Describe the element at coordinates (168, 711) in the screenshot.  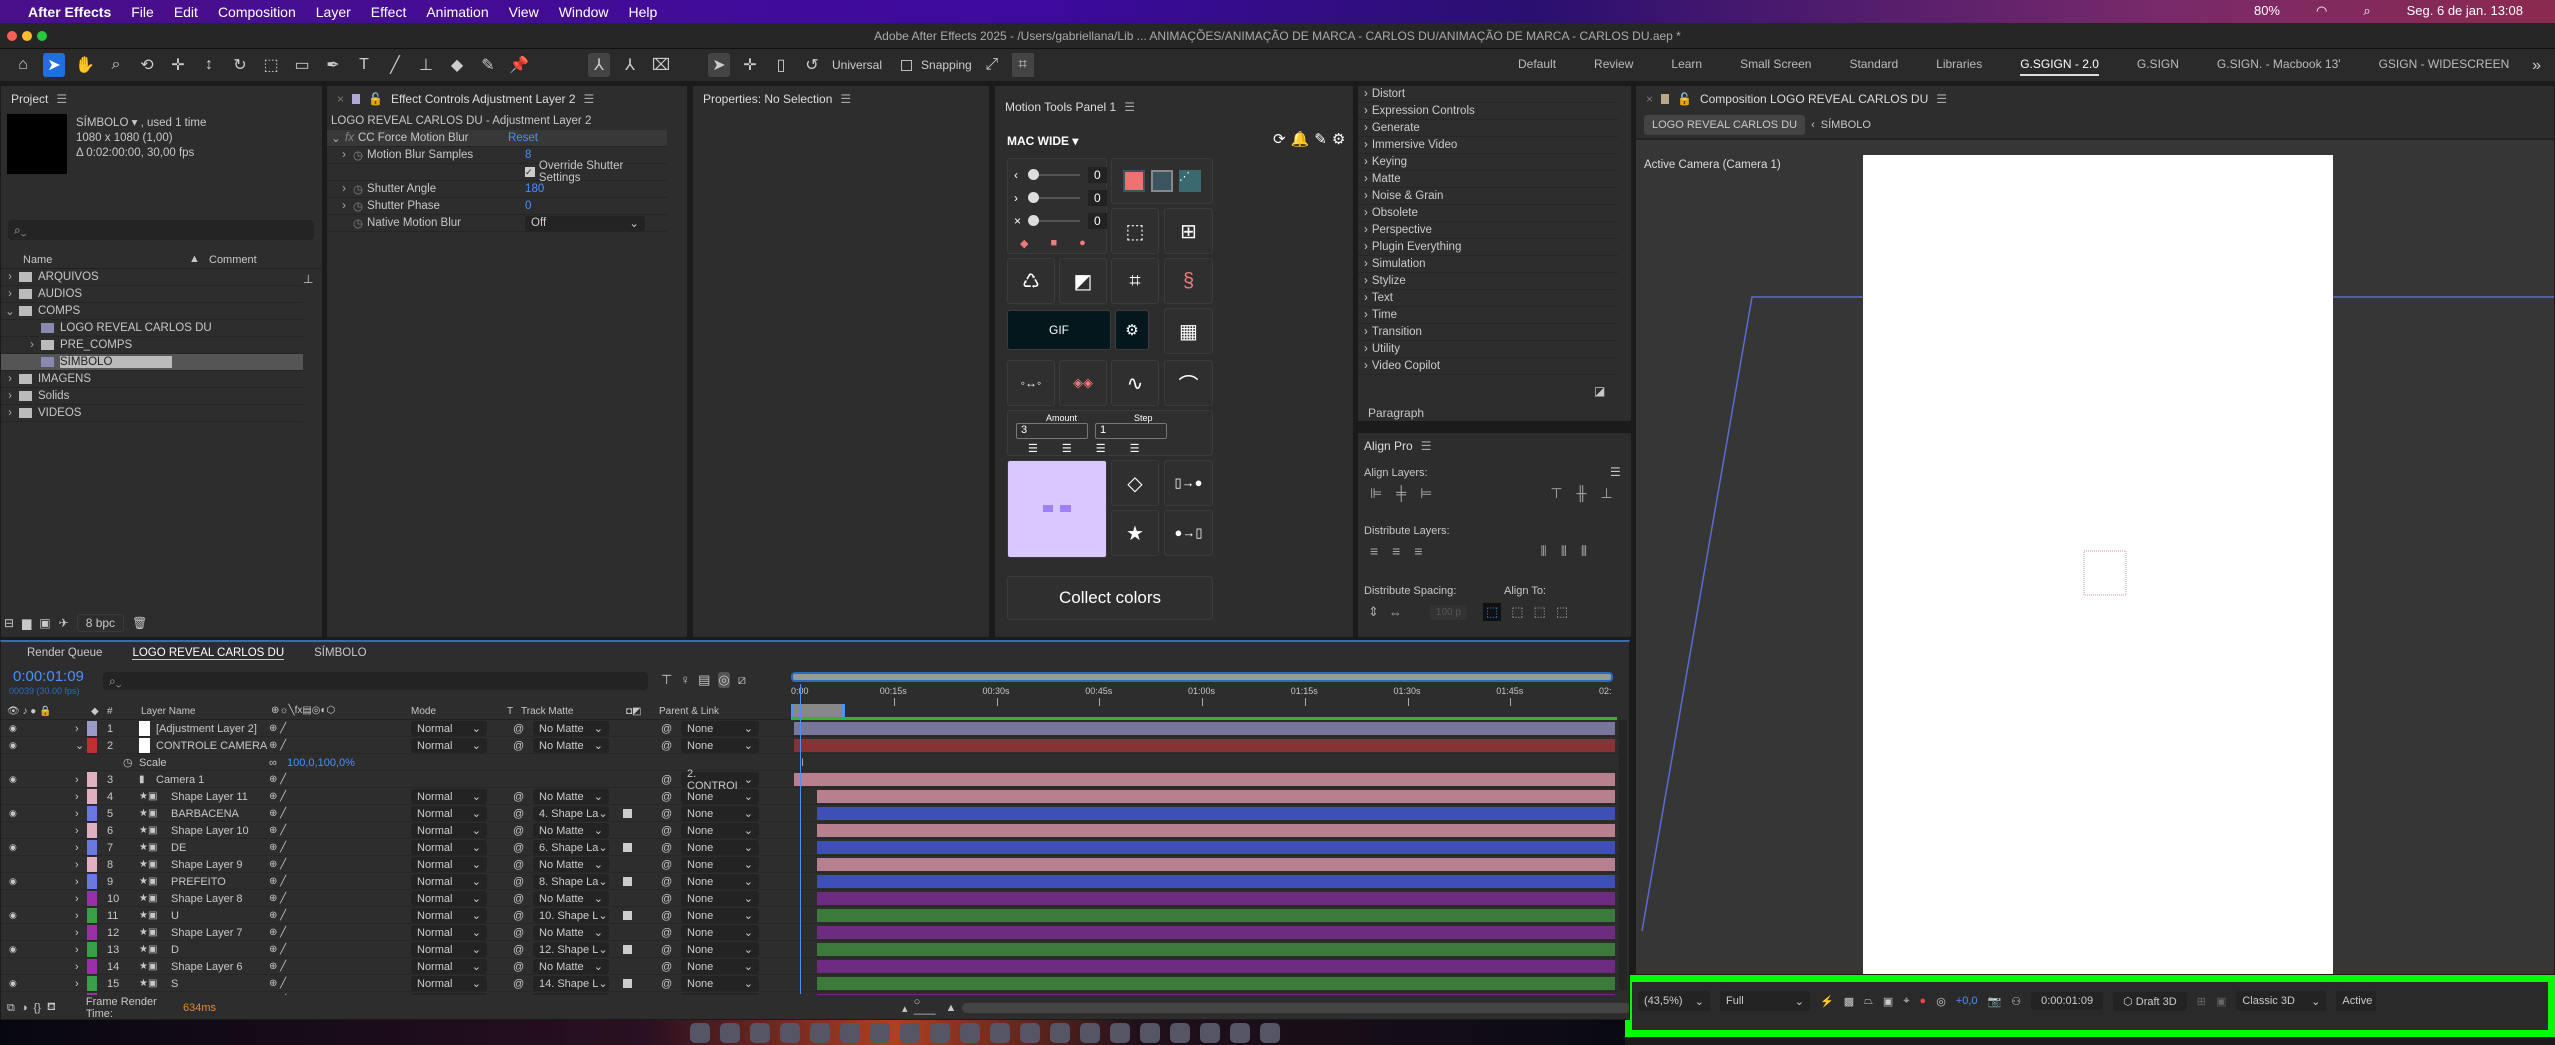
I see `column-layer-name: Layer Name` at that location.